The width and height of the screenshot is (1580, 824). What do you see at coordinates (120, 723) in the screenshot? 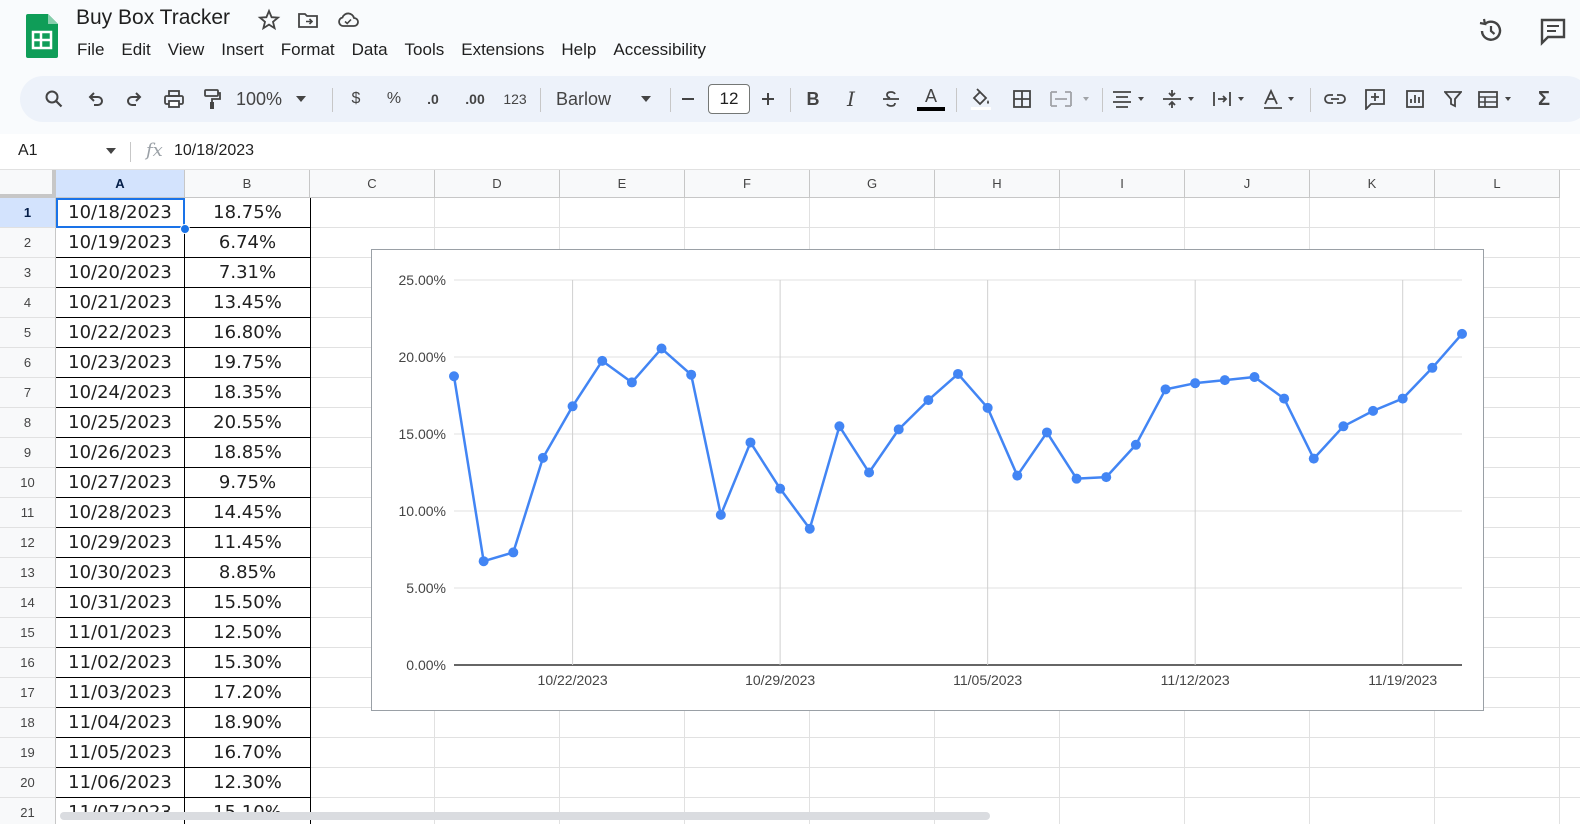
I see `cell-a18: 11/04/2023` at bounding box center [120, 723].